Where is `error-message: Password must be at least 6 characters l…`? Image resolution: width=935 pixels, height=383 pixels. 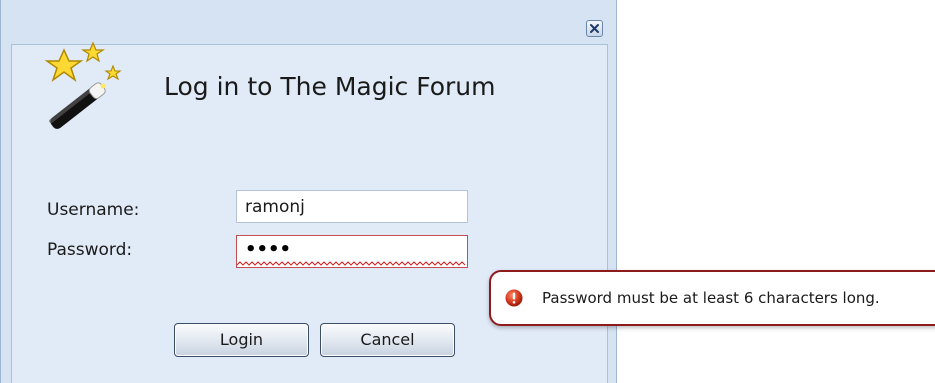 error-message: Password must be at least 6 characters l… is located at coordinates (711, 298).